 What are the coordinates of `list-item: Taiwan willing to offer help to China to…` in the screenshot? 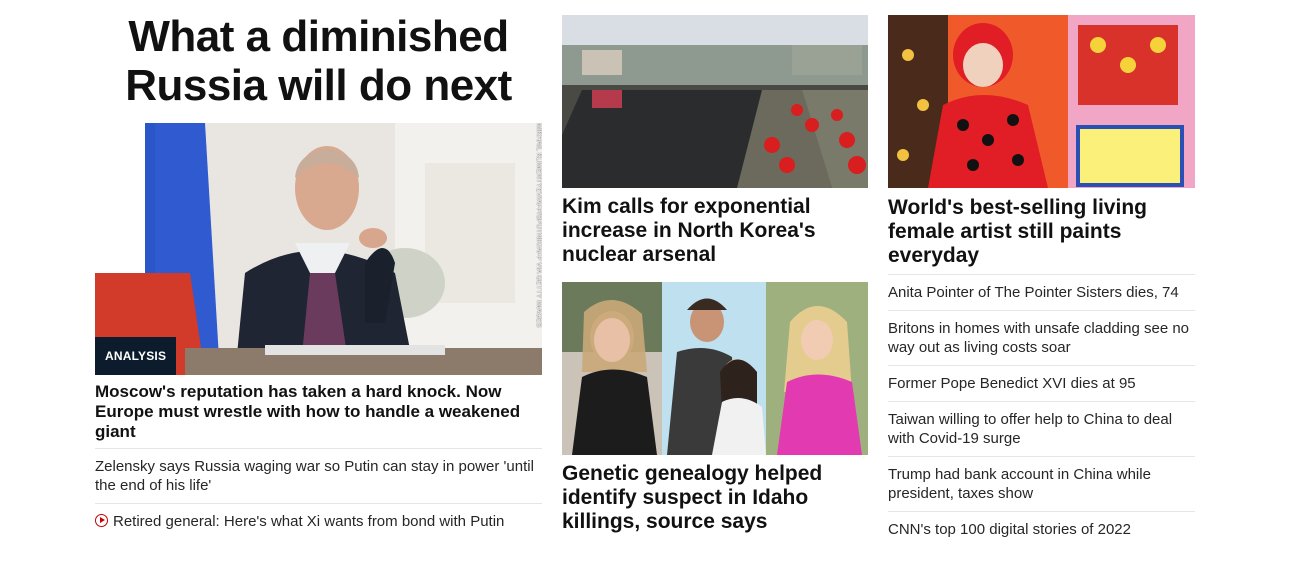 It's located at (1041, 428).